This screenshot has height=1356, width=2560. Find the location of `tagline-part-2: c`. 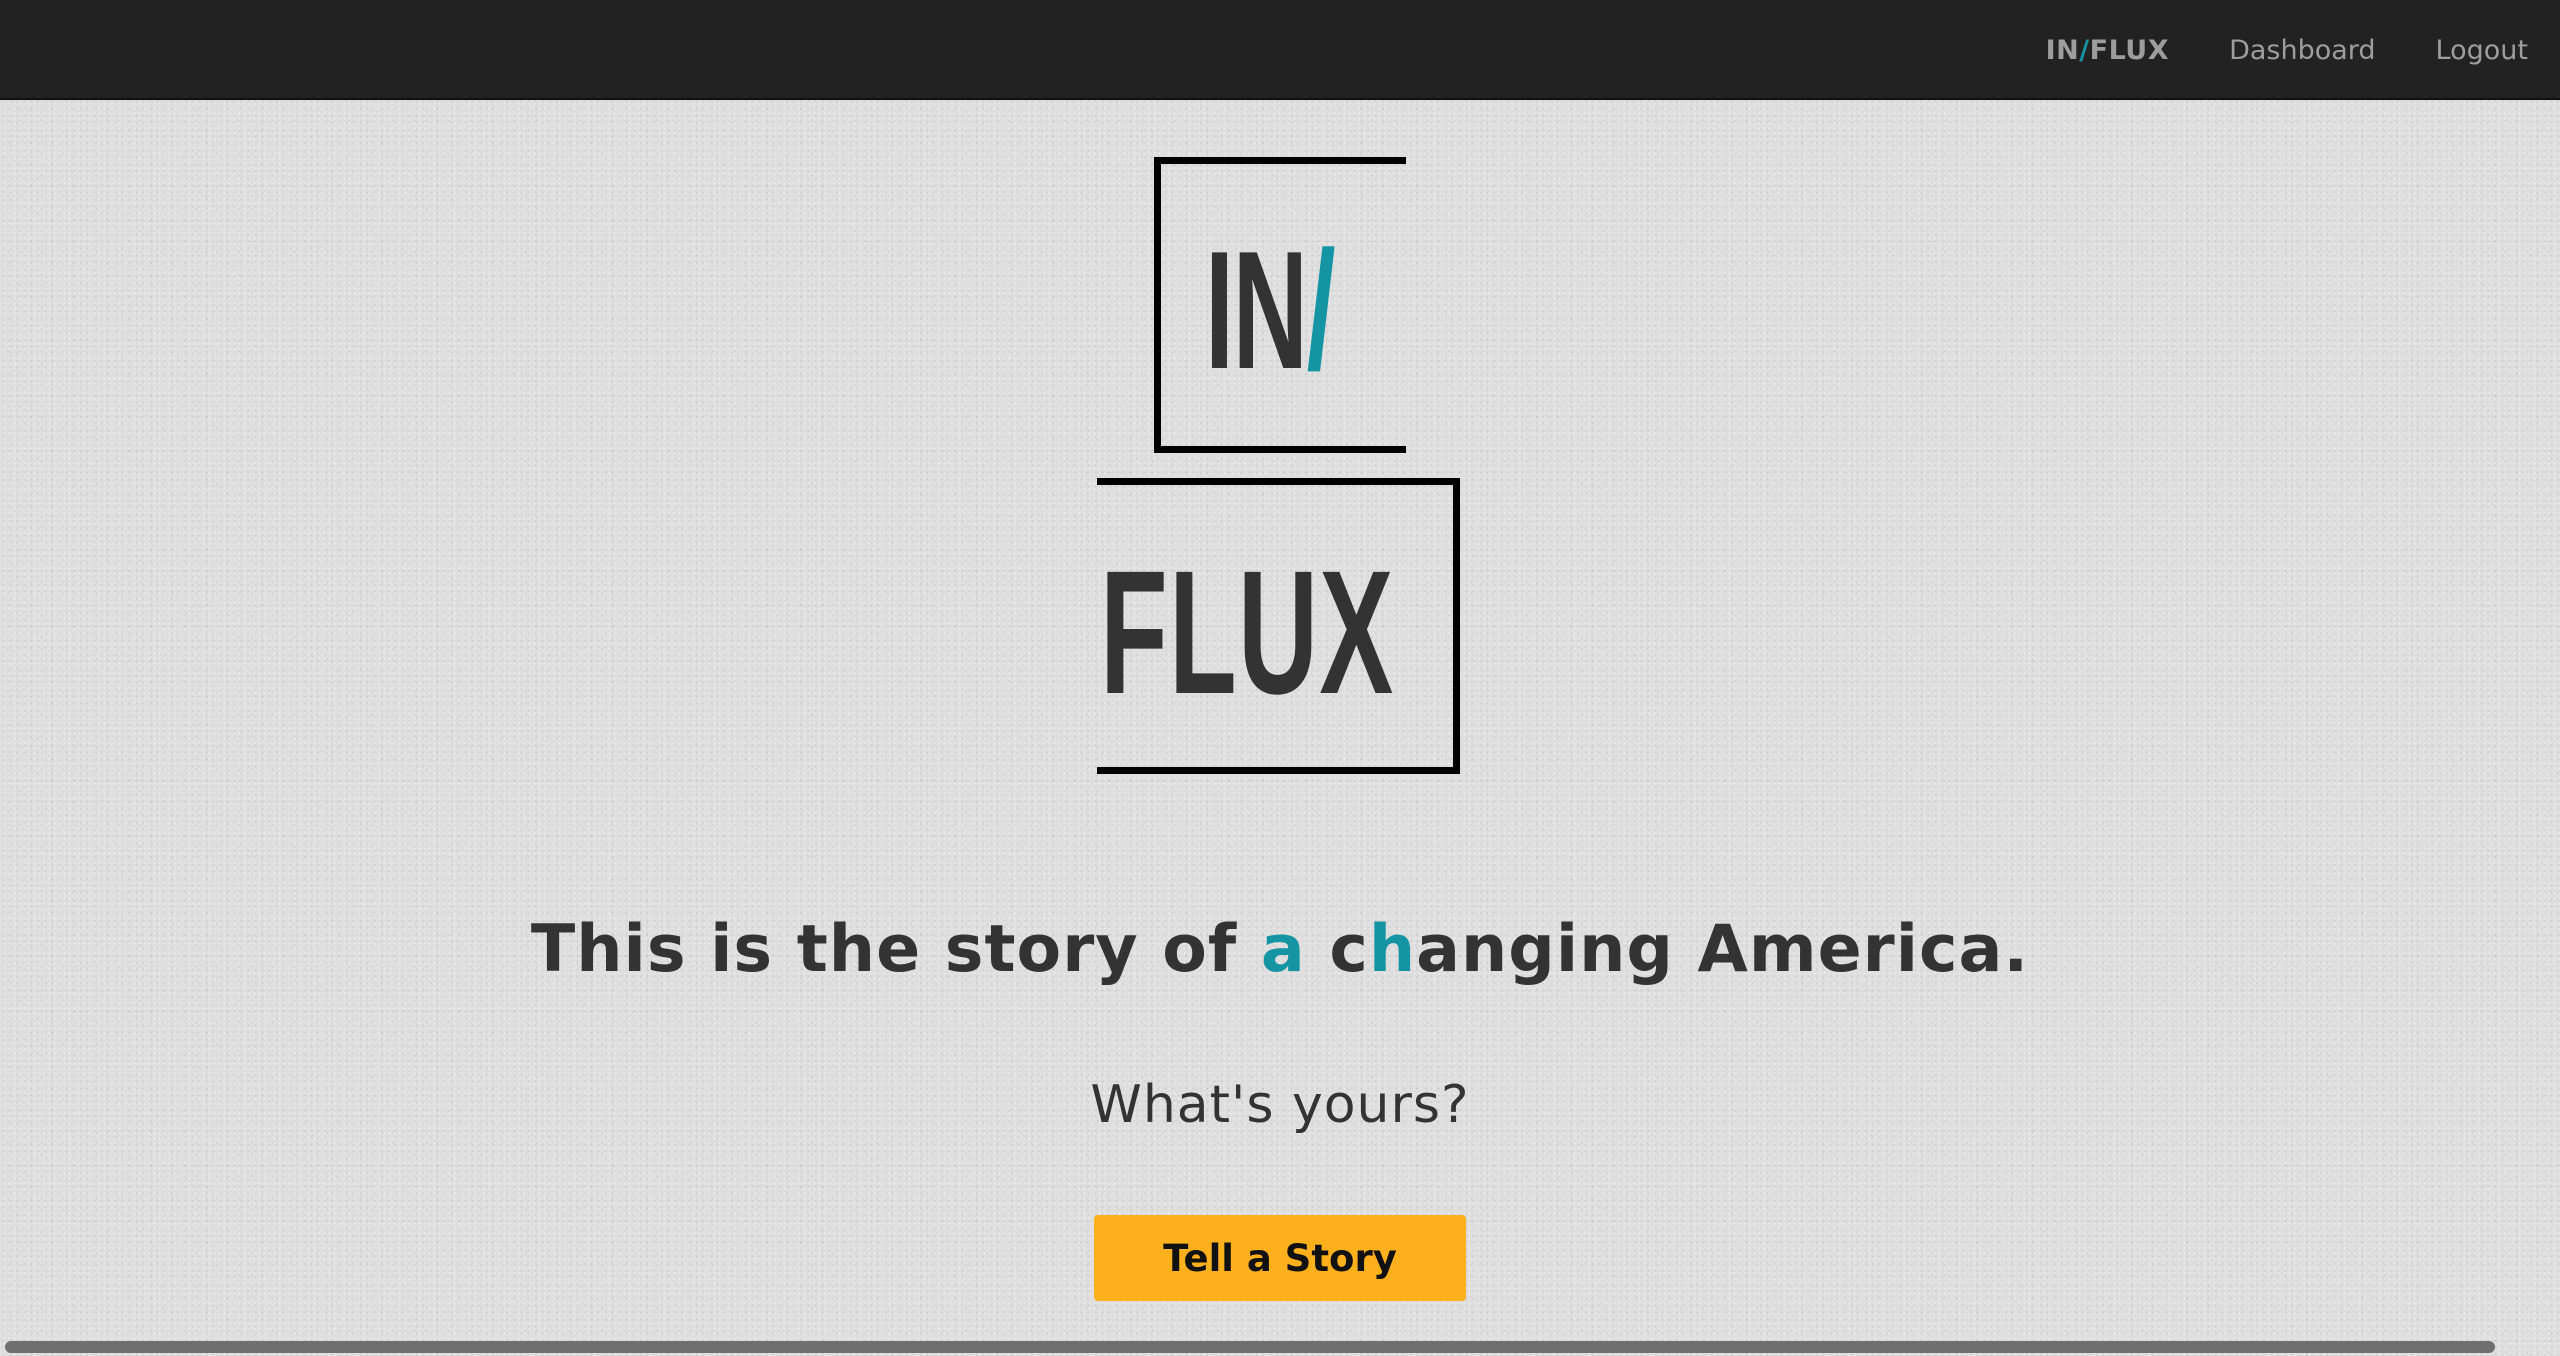

tagline-part-2: c is located at coordinates (1337, 949).